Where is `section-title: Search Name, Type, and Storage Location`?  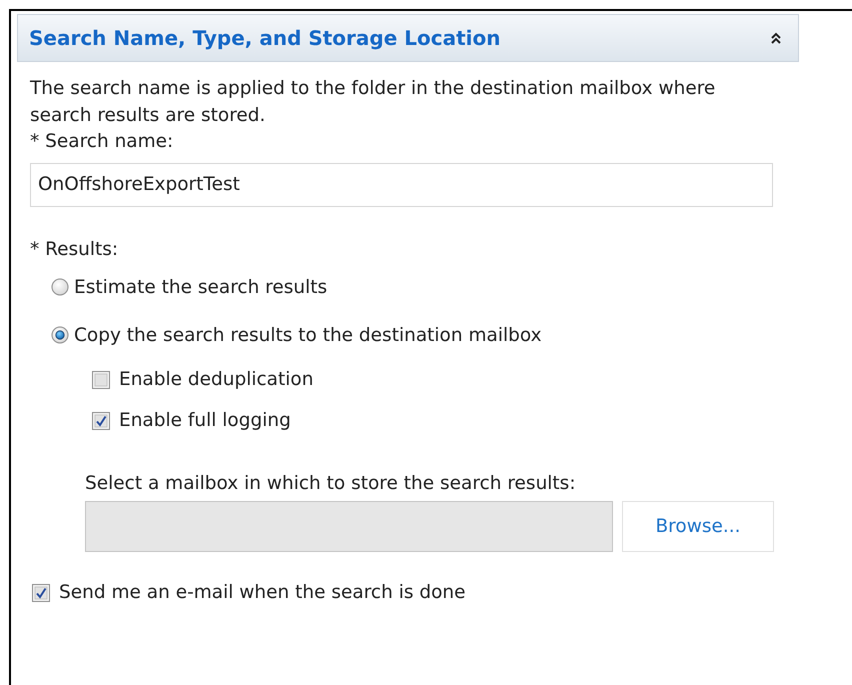 section-title: Search Name, Type, and Storage Location is located at coordinates (264, 38).